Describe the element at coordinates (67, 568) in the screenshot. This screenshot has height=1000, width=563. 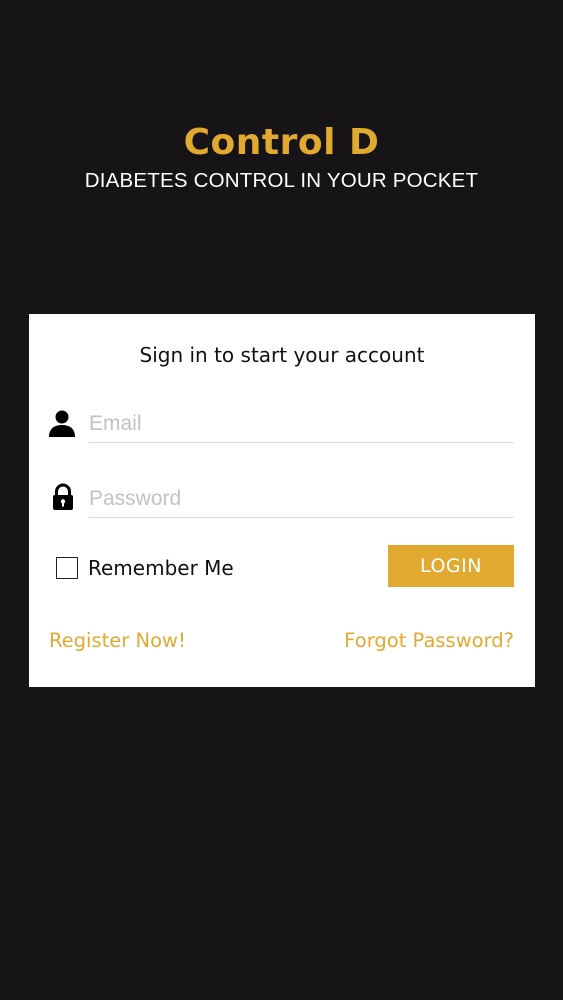
I see `remember-me-checkbox` at that location.